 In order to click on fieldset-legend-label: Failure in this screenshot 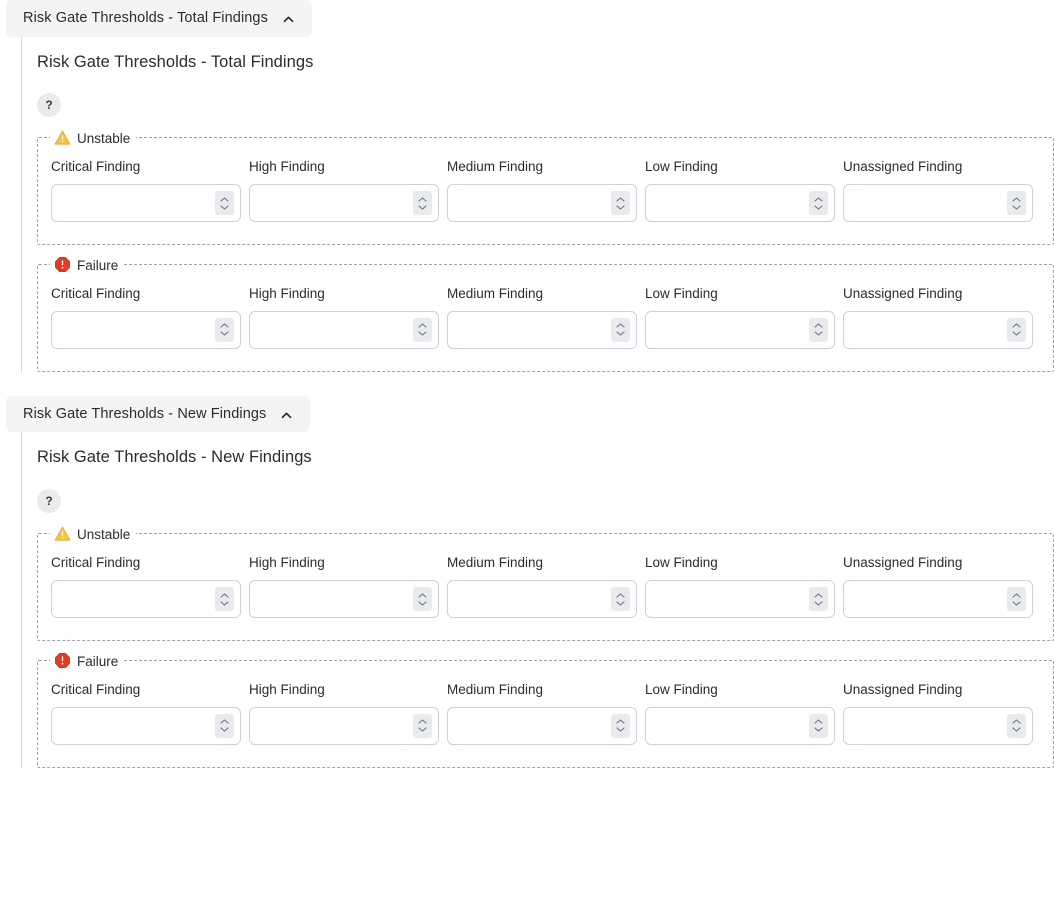, I will do `click(98, 661)`.